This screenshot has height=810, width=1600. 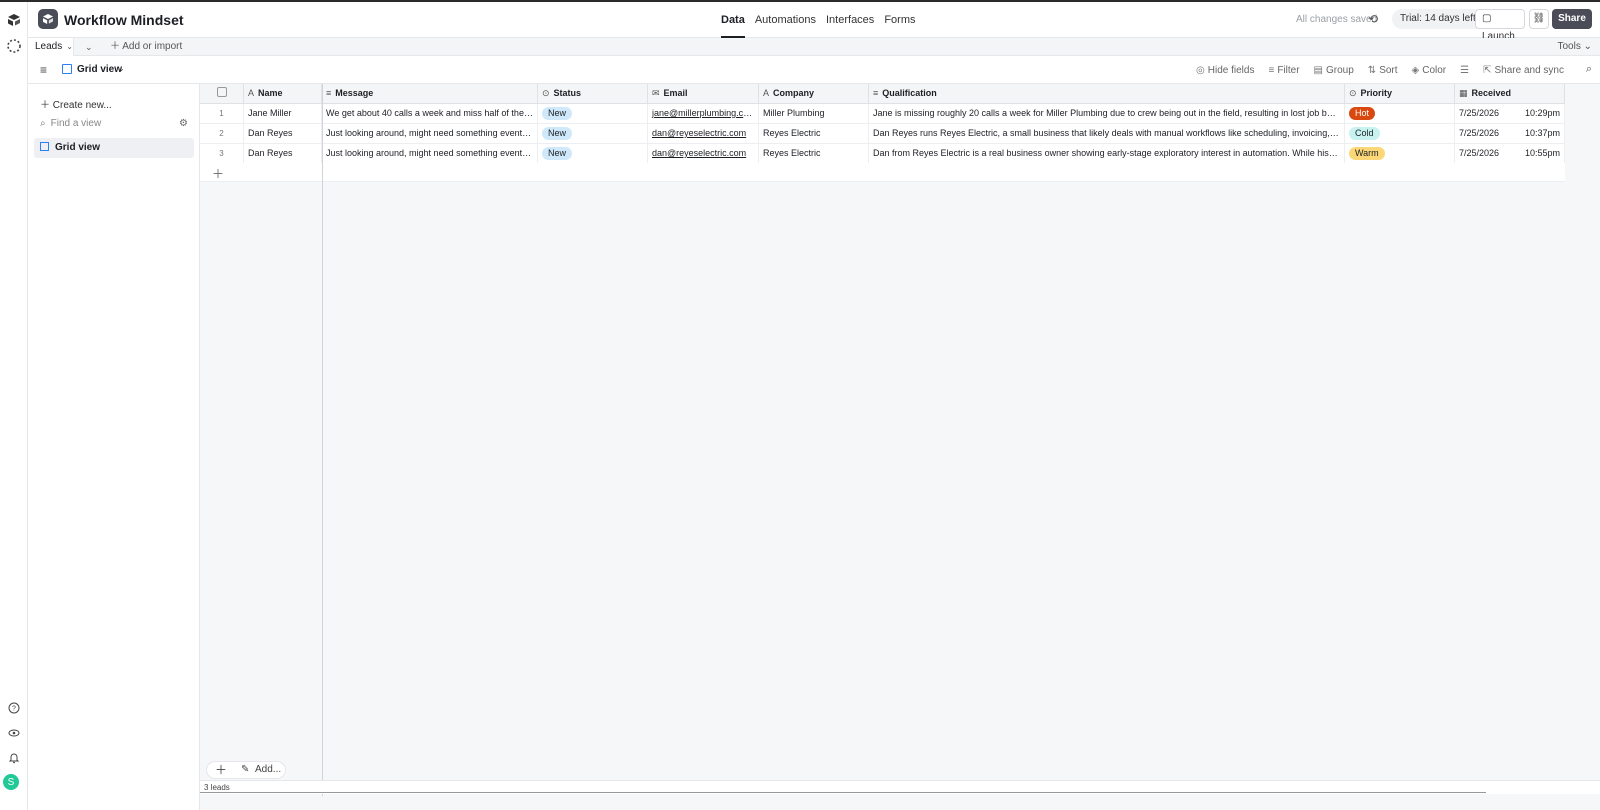 I want to click on column-label: Received, so click(x=1491, y=93).